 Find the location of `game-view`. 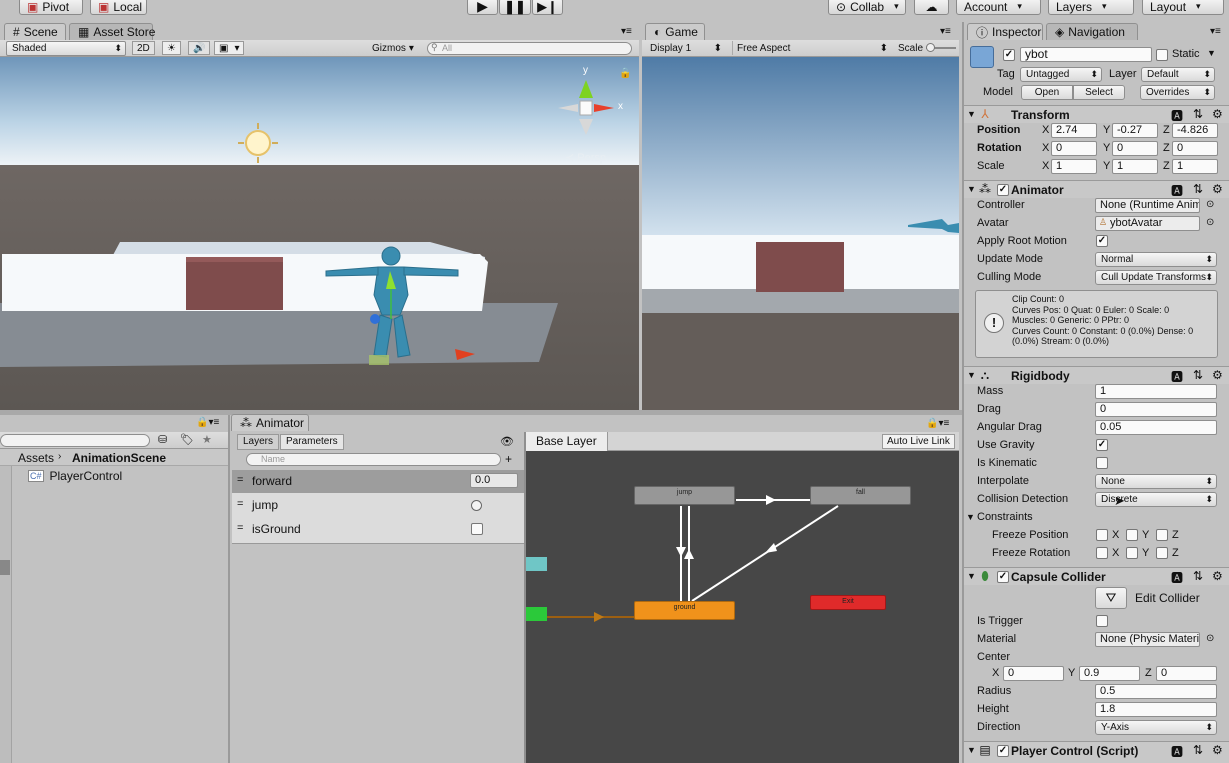

game-view is located at coordinates (800, 233).